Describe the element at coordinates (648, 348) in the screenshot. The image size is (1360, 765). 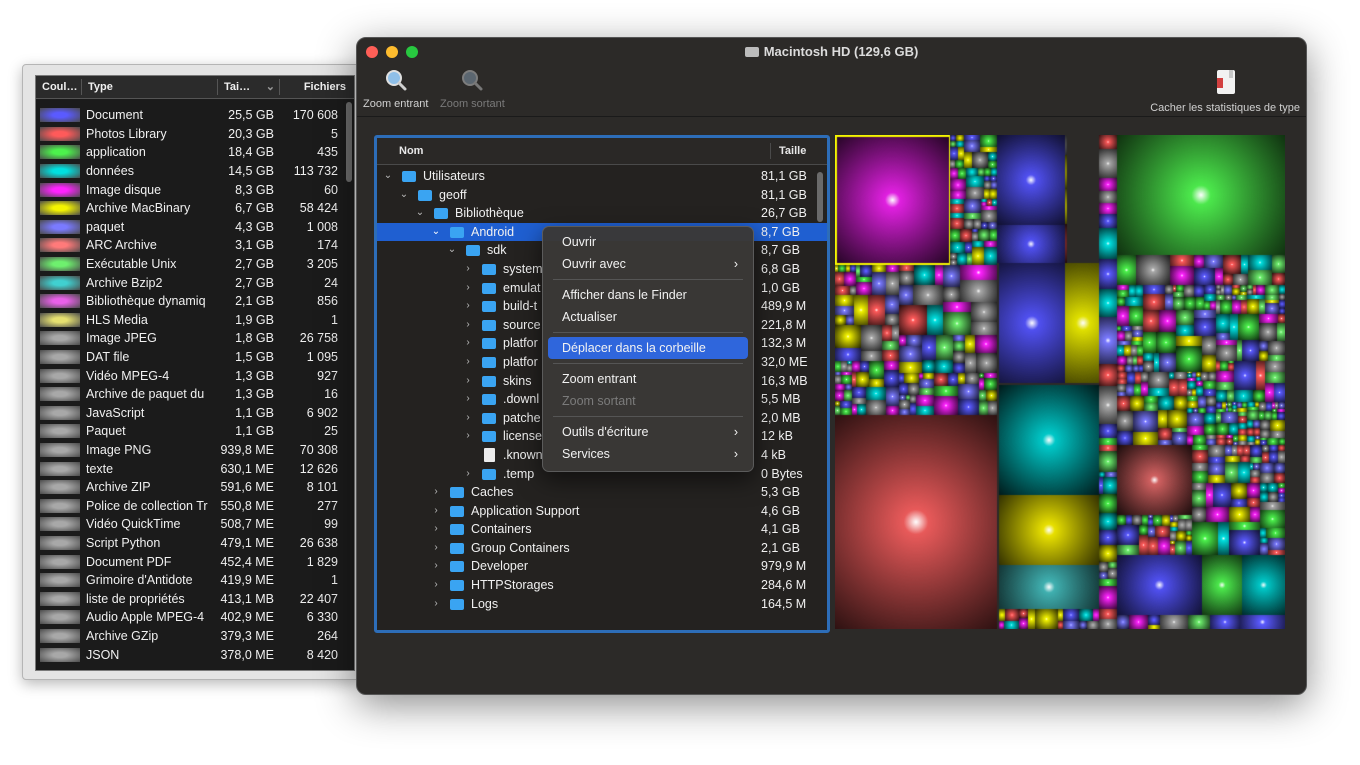
I see `menu-item-deplacer-dans-la-corbeille: Déplacer dans la corbeille` at that location.